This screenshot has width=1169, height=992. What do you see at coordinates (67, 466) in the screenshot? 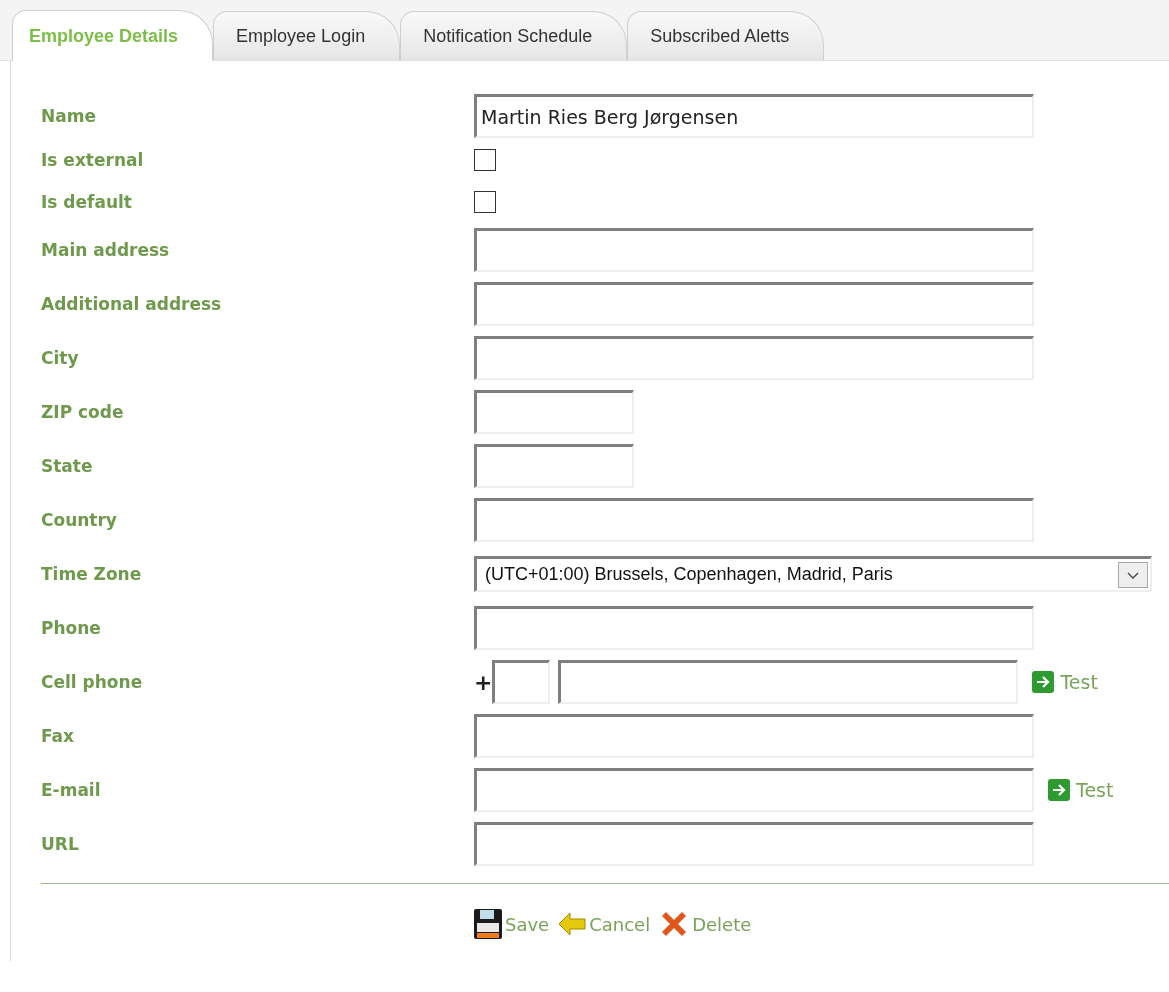
I see `field-label: State` at bounding box center [67, 466].